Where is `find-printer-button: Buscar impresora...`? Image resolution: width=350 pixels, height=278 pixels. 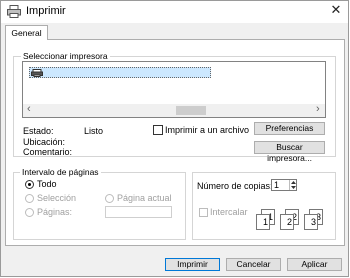 find-printer-button: Buscar impresora... is located at coordinates (289, 152).